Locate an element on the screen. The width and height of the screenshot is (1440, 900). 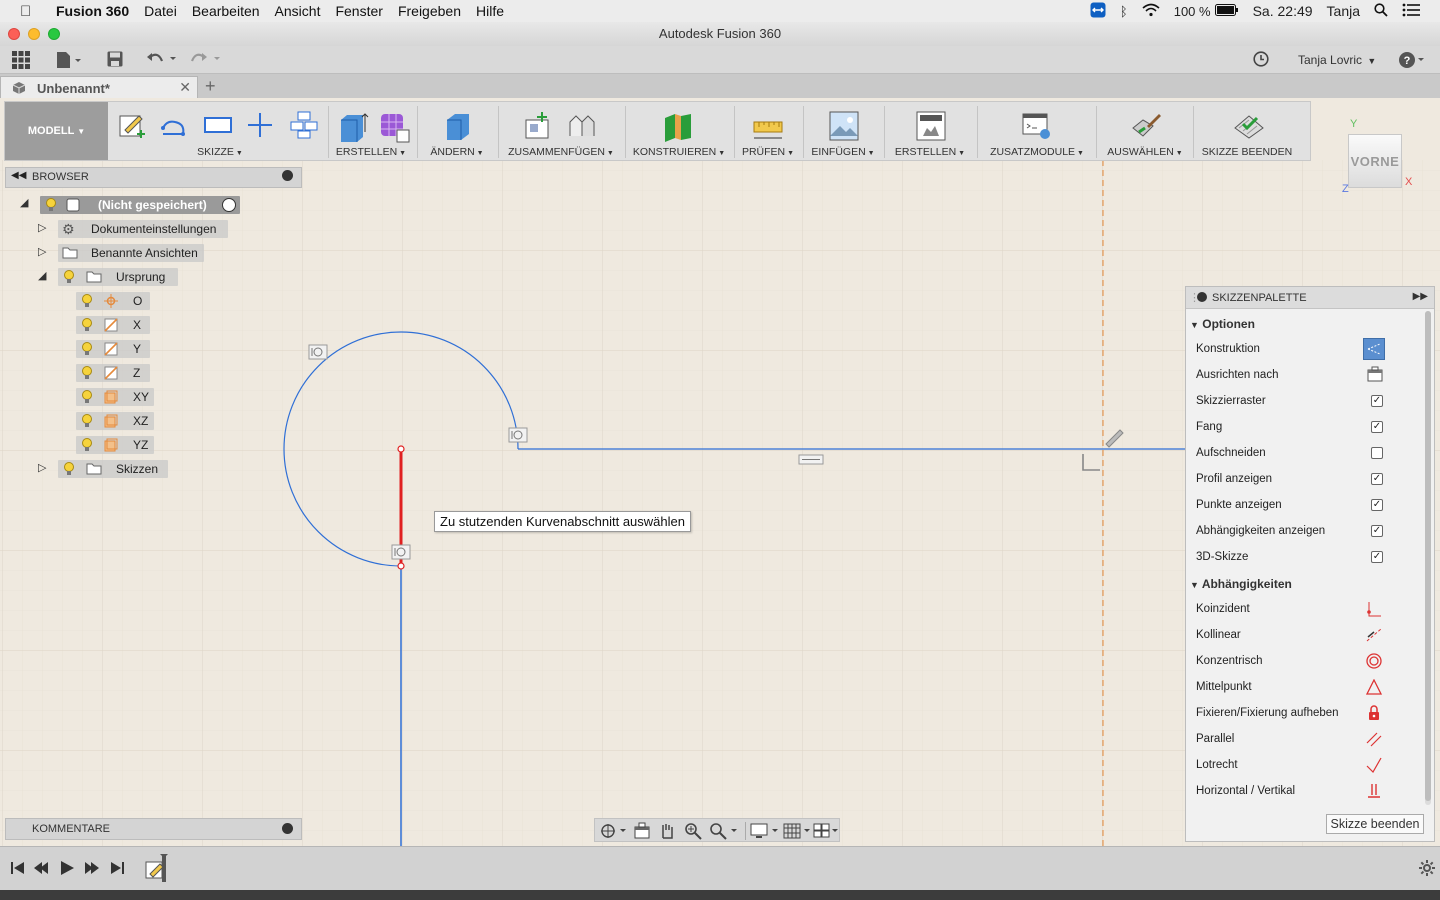
document-tab: Unbenannt* ✕ is located at coordinates (99, 87).